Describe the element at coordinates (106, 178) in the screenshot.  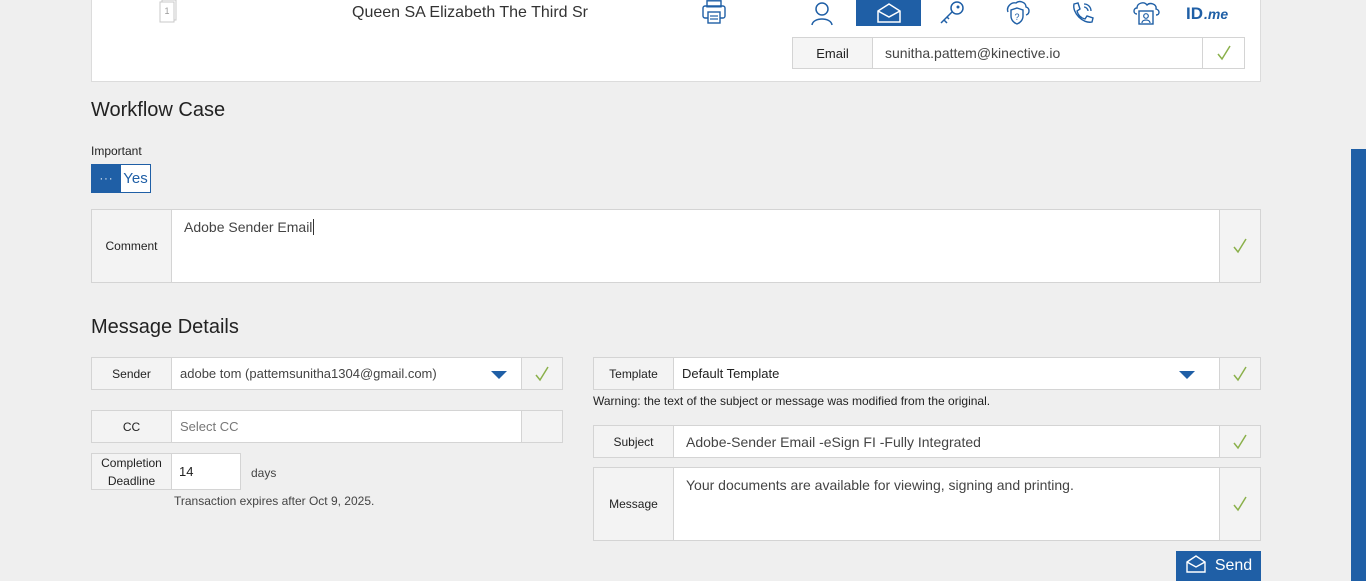
I see `toggle-knob: ···` at that location.